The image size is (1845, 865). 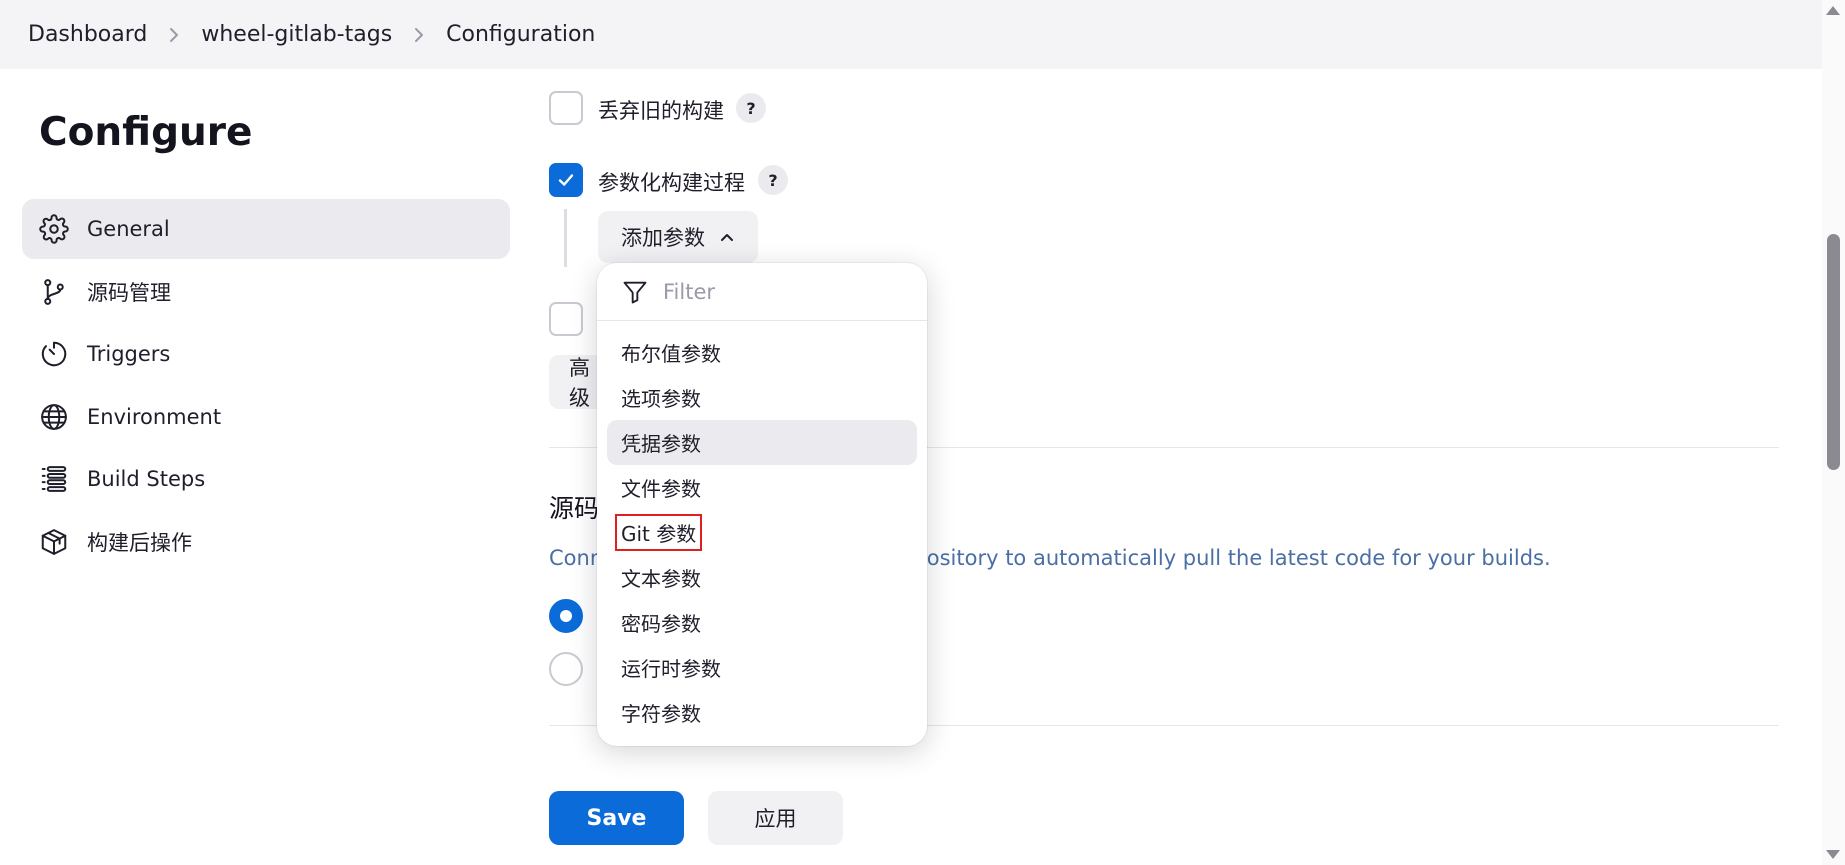 What do you see at coordinates (762, 352) in the screenshot?
I see `dropdown-item-boolean: 布尔值参数` at bounding box center [762, 352].